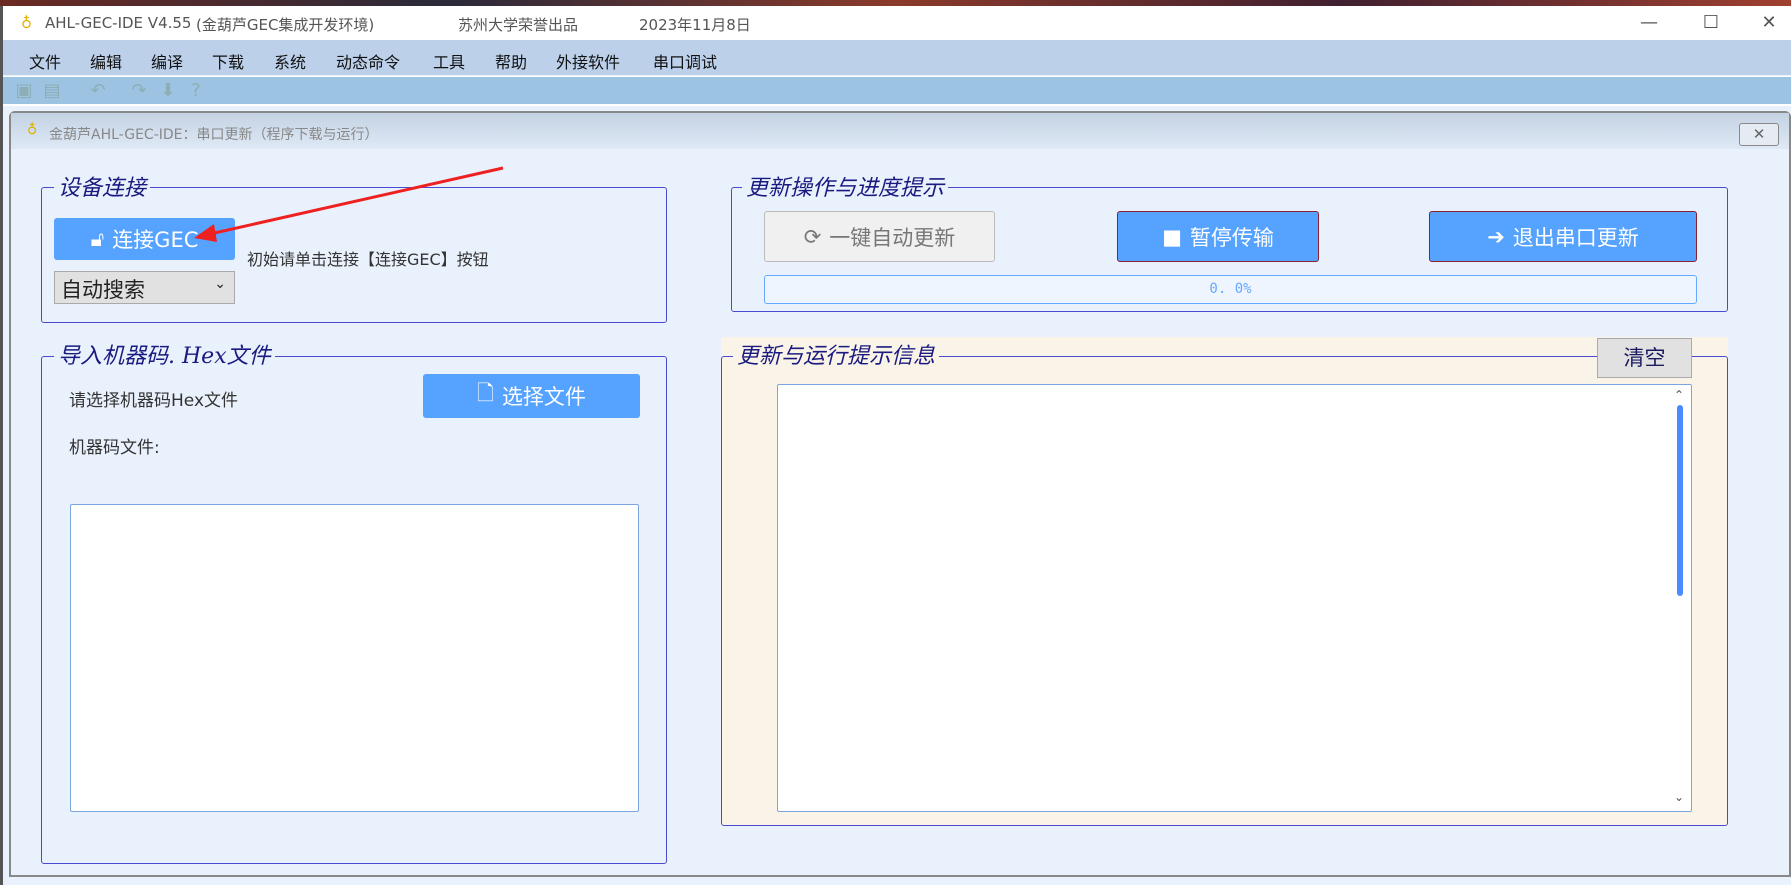  I want to click on hex-file-label: 机器码文件:, so click(114, 448).